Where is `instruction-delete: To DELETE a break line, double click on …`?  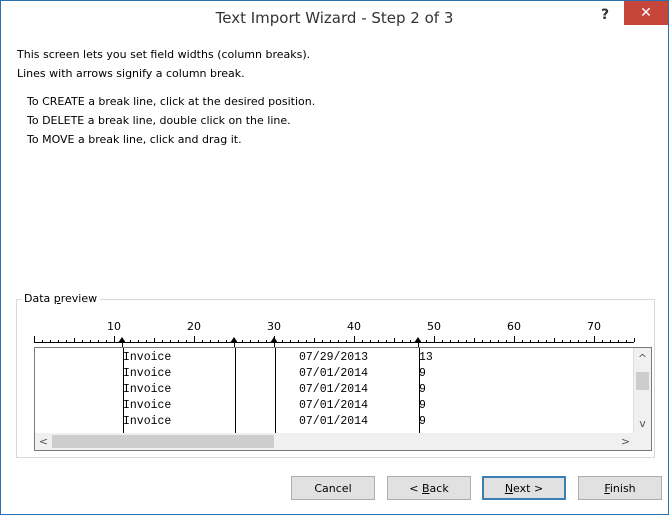 instruction-delete: To DELETE a break line, double click on … is located at coordinates (159, 120).